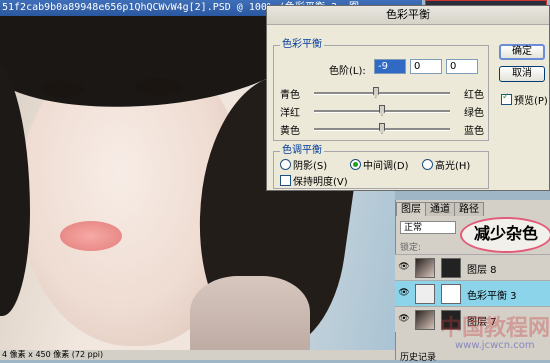  I want to click on cyan-label: 青色, so click(290, 95).